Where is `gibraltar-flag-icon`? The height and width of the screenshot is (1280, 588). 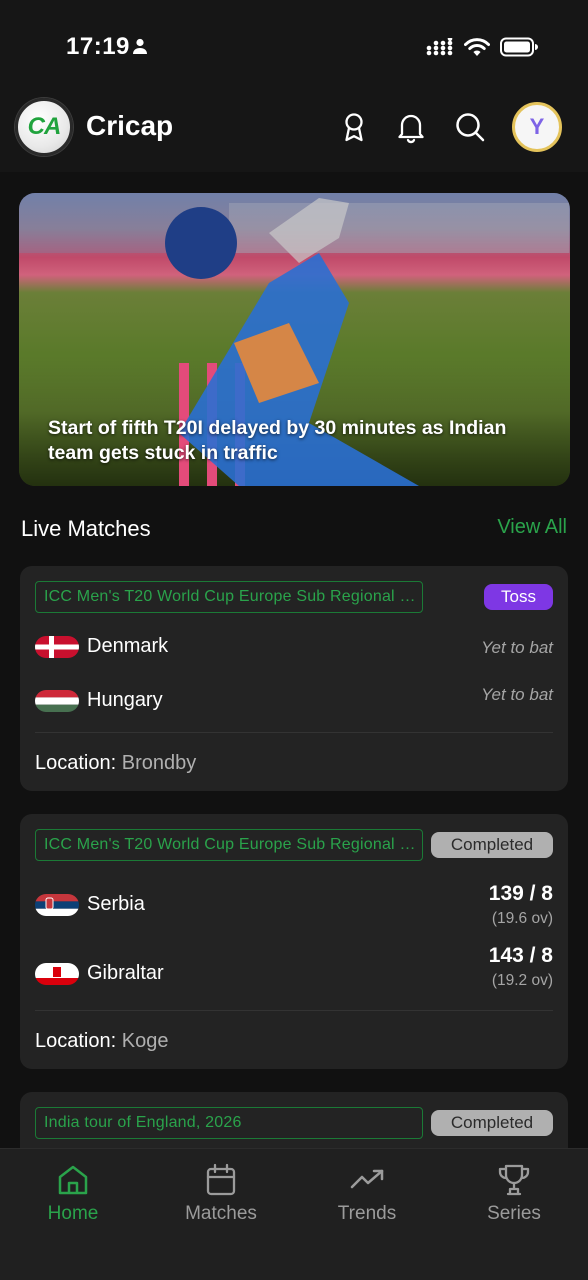
gibraltar-flag-icon is located at coordinates (57, 973).